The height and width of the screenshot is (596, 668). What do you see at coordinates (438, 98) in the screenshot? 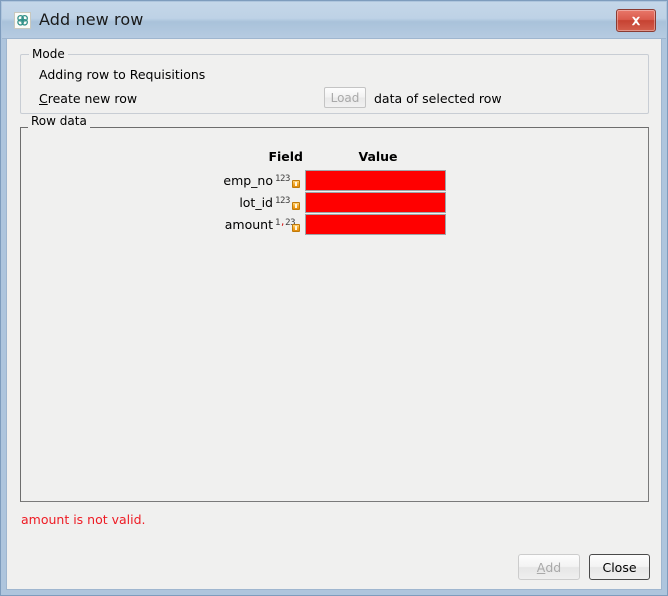
I see `load-suffix-label: data of selected row` at bounding box center [438, 98].